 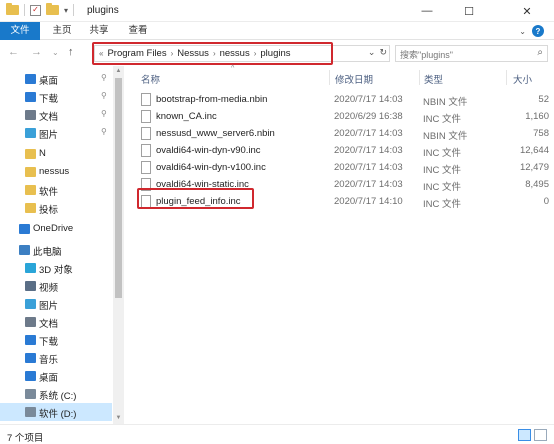 I want to click on title-bar: ✓ ▾ plugins — ☐ ✕, so click(x=277, y=11).